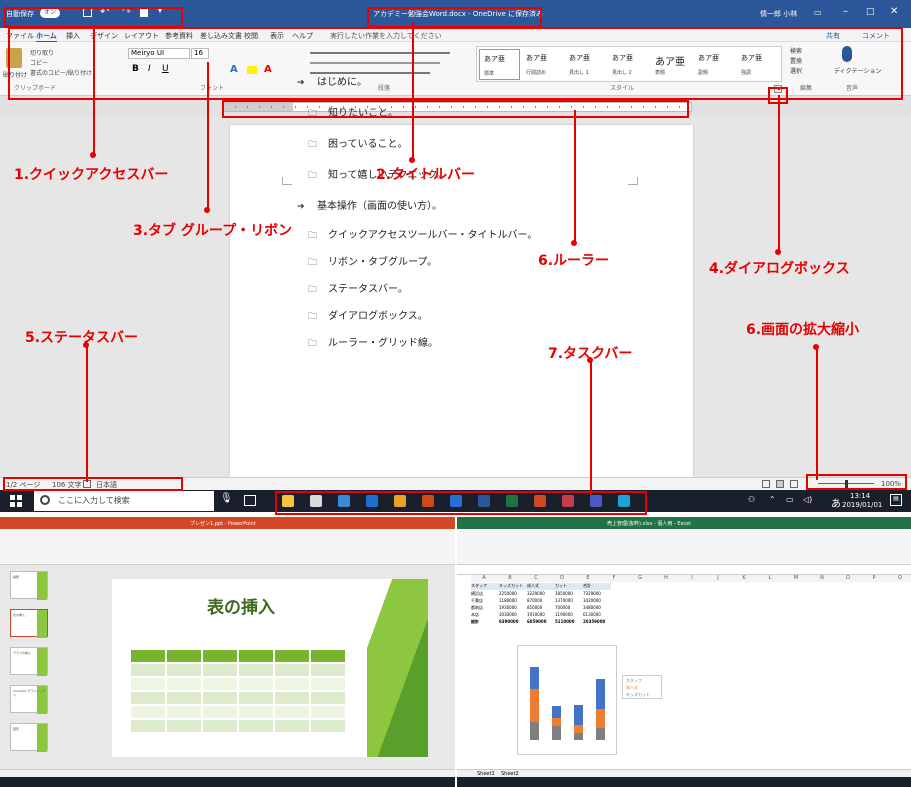 The image size is (911, 787). I want to click on column-header: B, so click(510, 578).